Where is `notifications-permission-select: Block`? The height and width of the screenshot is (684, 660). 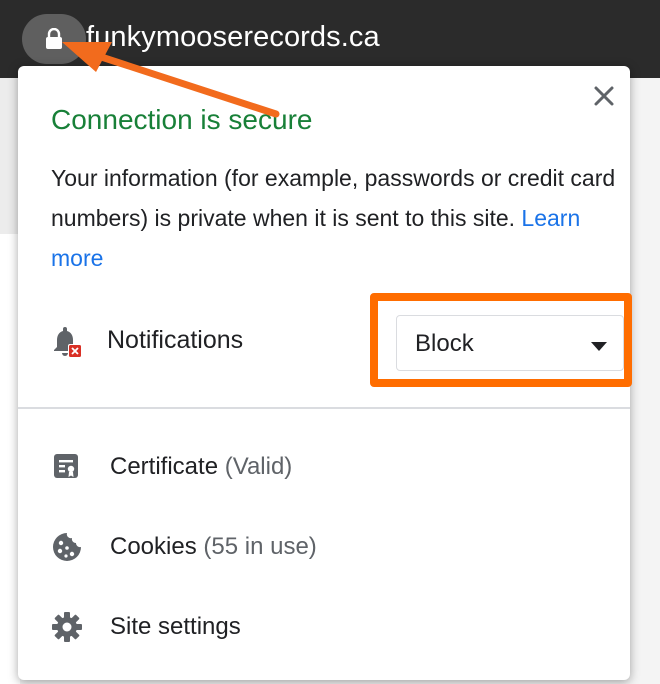
notifications-permission-select: Block is located at coordinates (510, 343).